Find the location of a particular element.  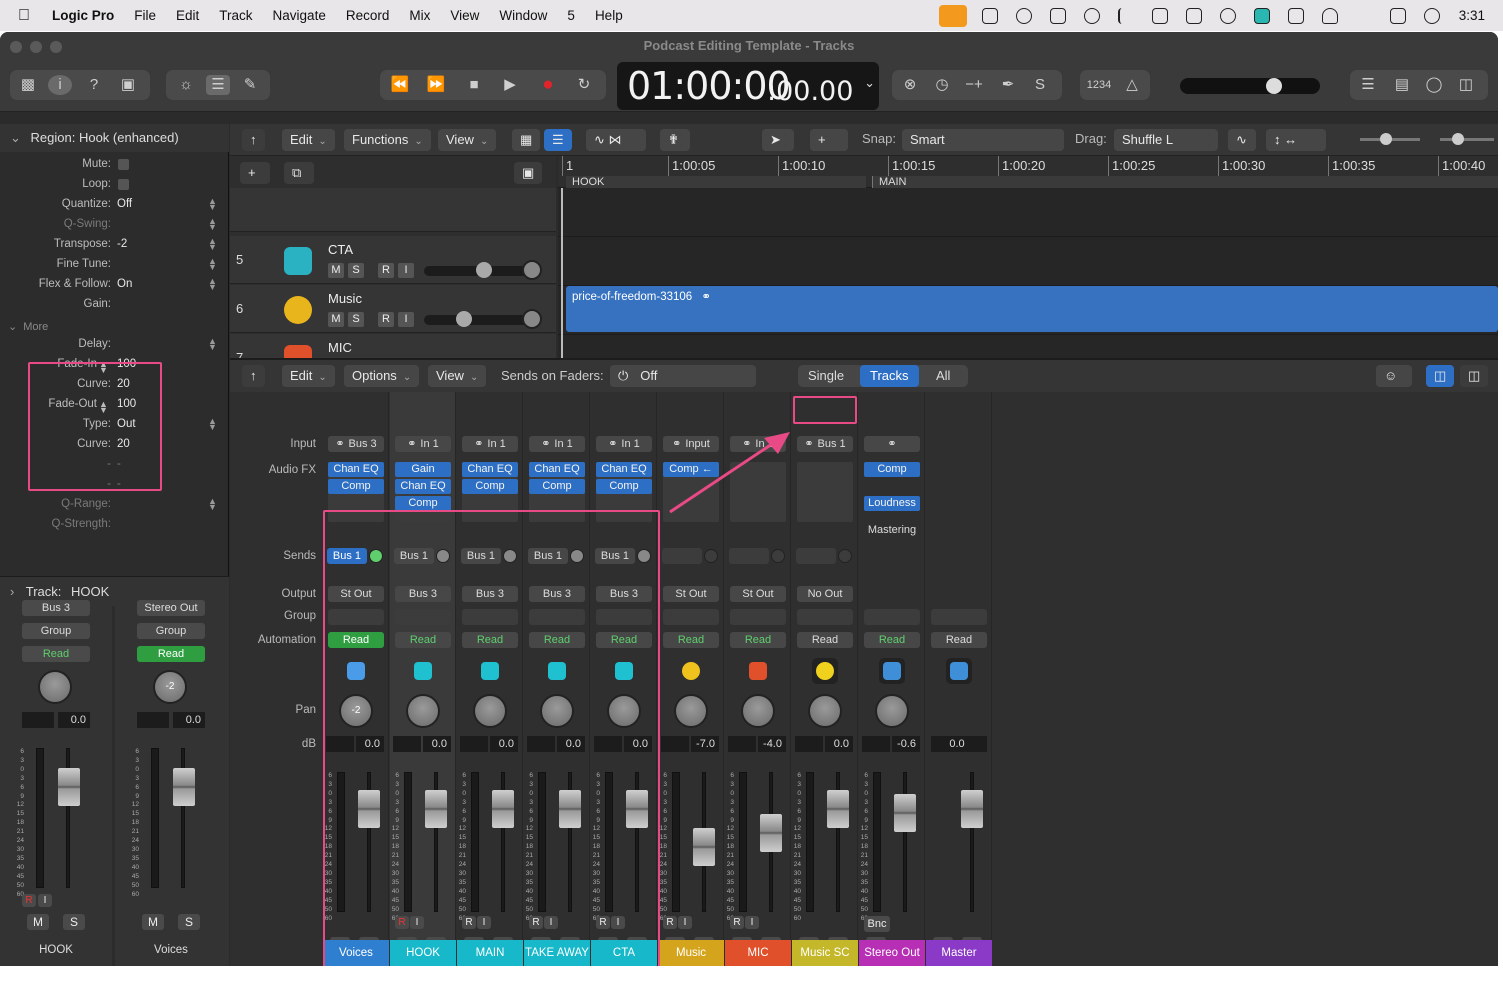

duplicate-track-icon: ⧉ is located at coordinates (299, 173).